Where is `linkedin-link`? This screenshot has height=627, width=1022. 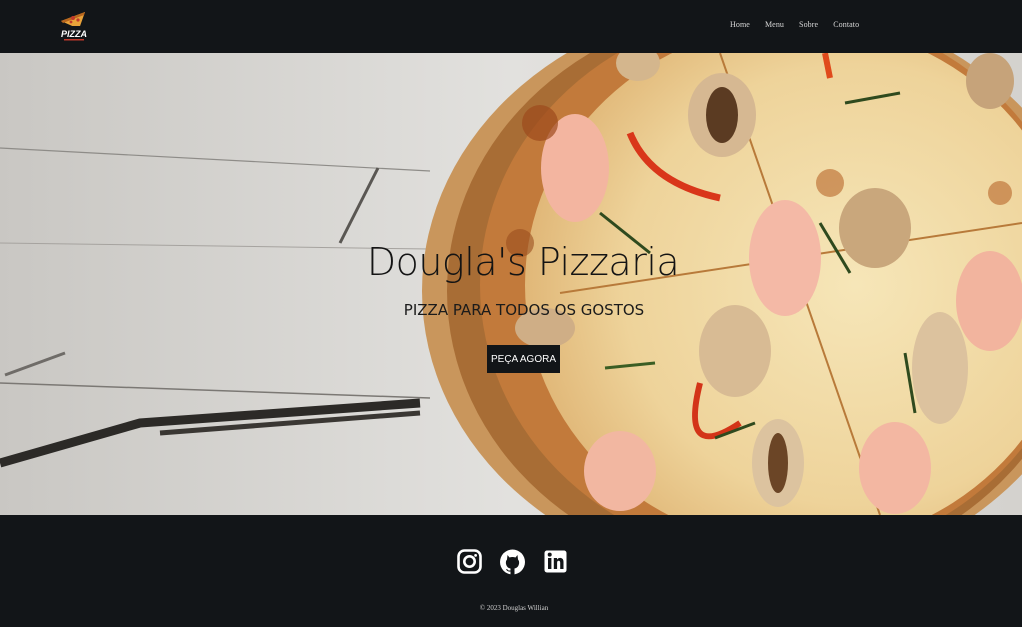
linkedin-link is located at coordinates (555, 562).